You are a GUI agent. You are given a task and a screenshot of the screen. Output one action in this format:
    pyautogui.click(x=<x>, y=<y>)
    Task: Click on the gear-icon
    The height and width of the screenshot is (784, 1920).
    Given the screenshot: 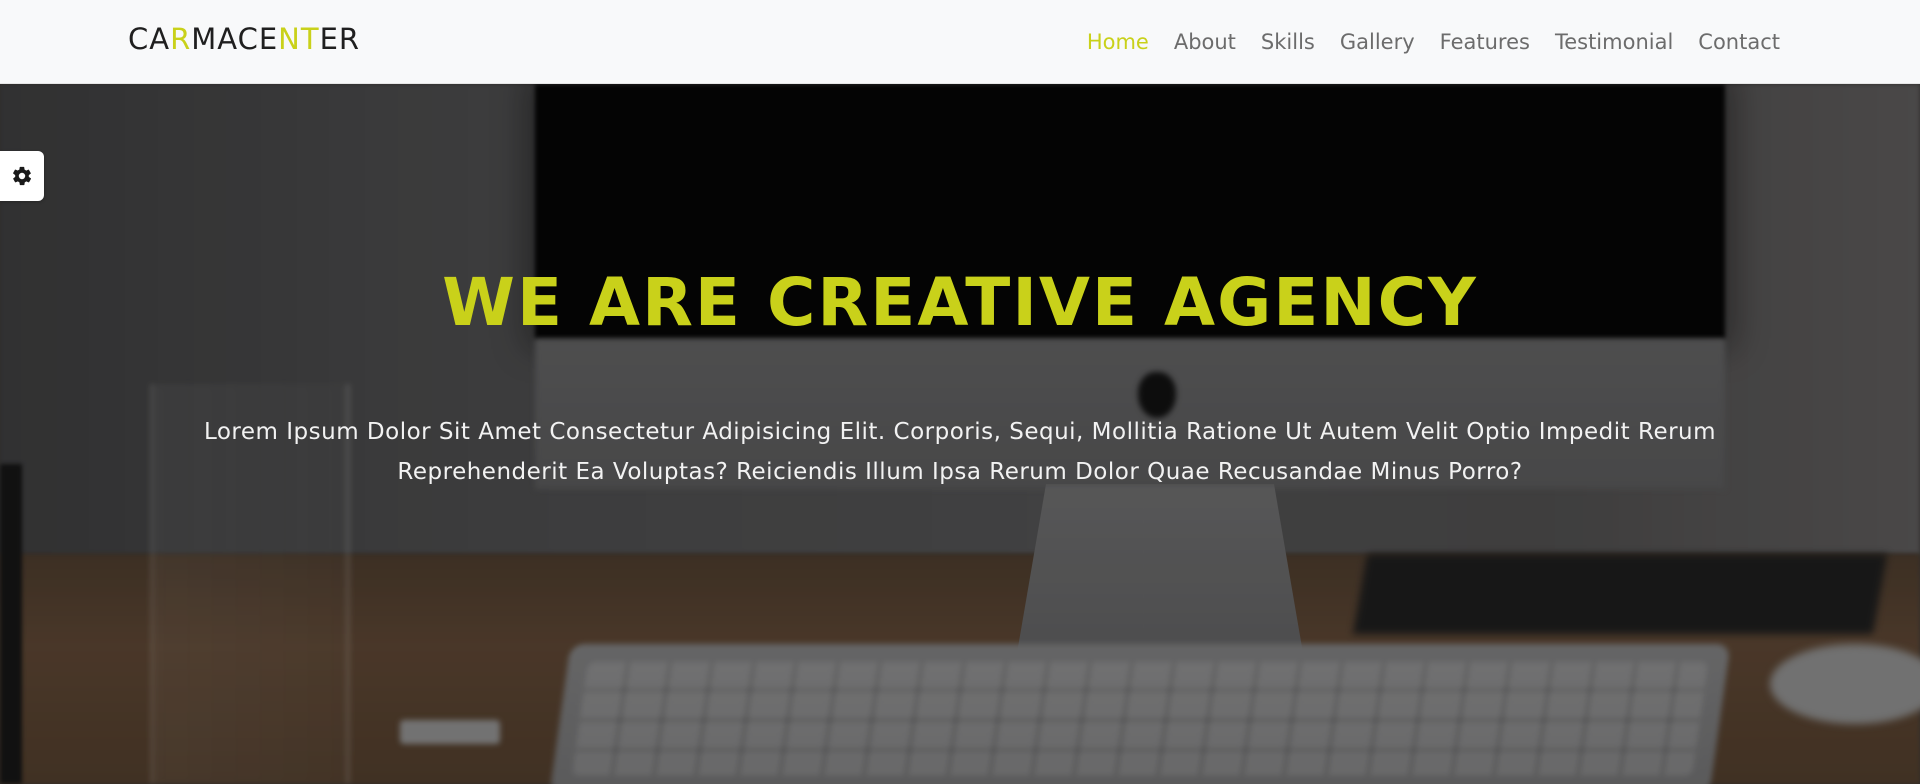 What is the action you would take?
    pyautogui.click(x=22, y=176)
    